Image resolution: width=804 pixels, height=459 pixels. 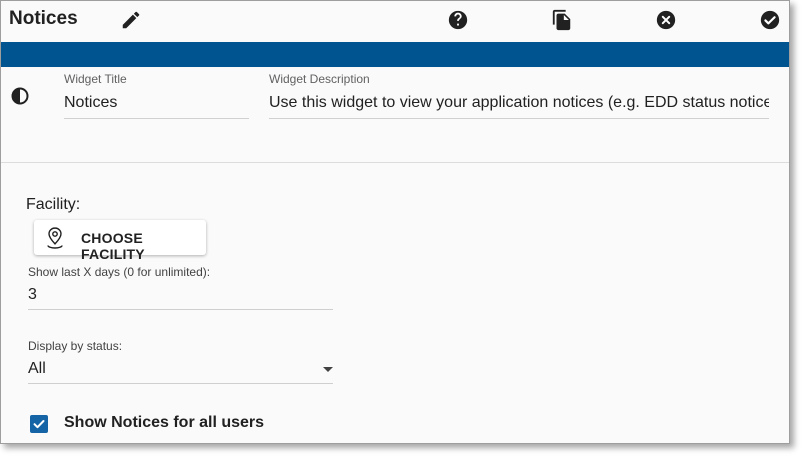 What do you see at coordinates (95, 79) in the screenshot?
I see `widget-title-label: Widget Title` at bounding box center [95, 79].